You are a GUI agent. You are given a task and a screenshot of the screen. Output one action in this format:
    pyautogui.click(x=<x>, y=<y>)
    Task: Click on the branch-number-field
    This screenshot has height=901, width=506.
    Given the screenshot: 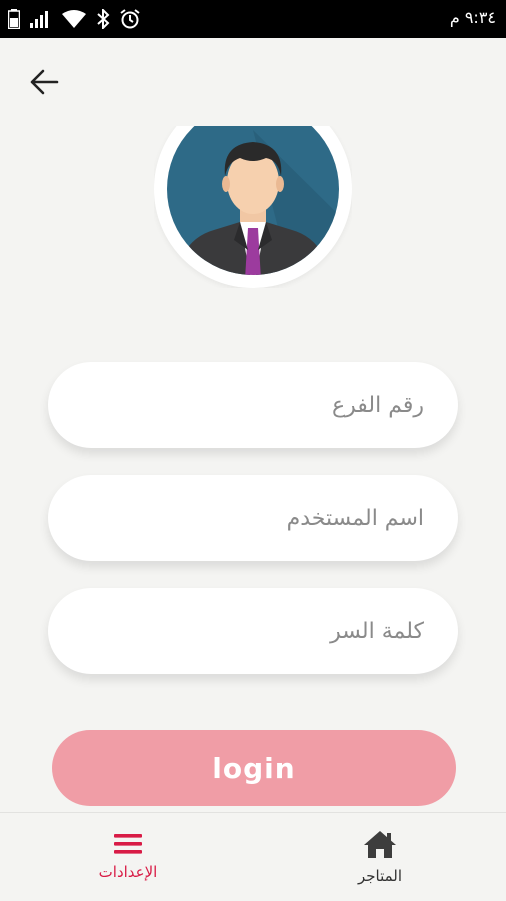 What is the action you would take?
    pyautogui.click(x=253, y=405)
    